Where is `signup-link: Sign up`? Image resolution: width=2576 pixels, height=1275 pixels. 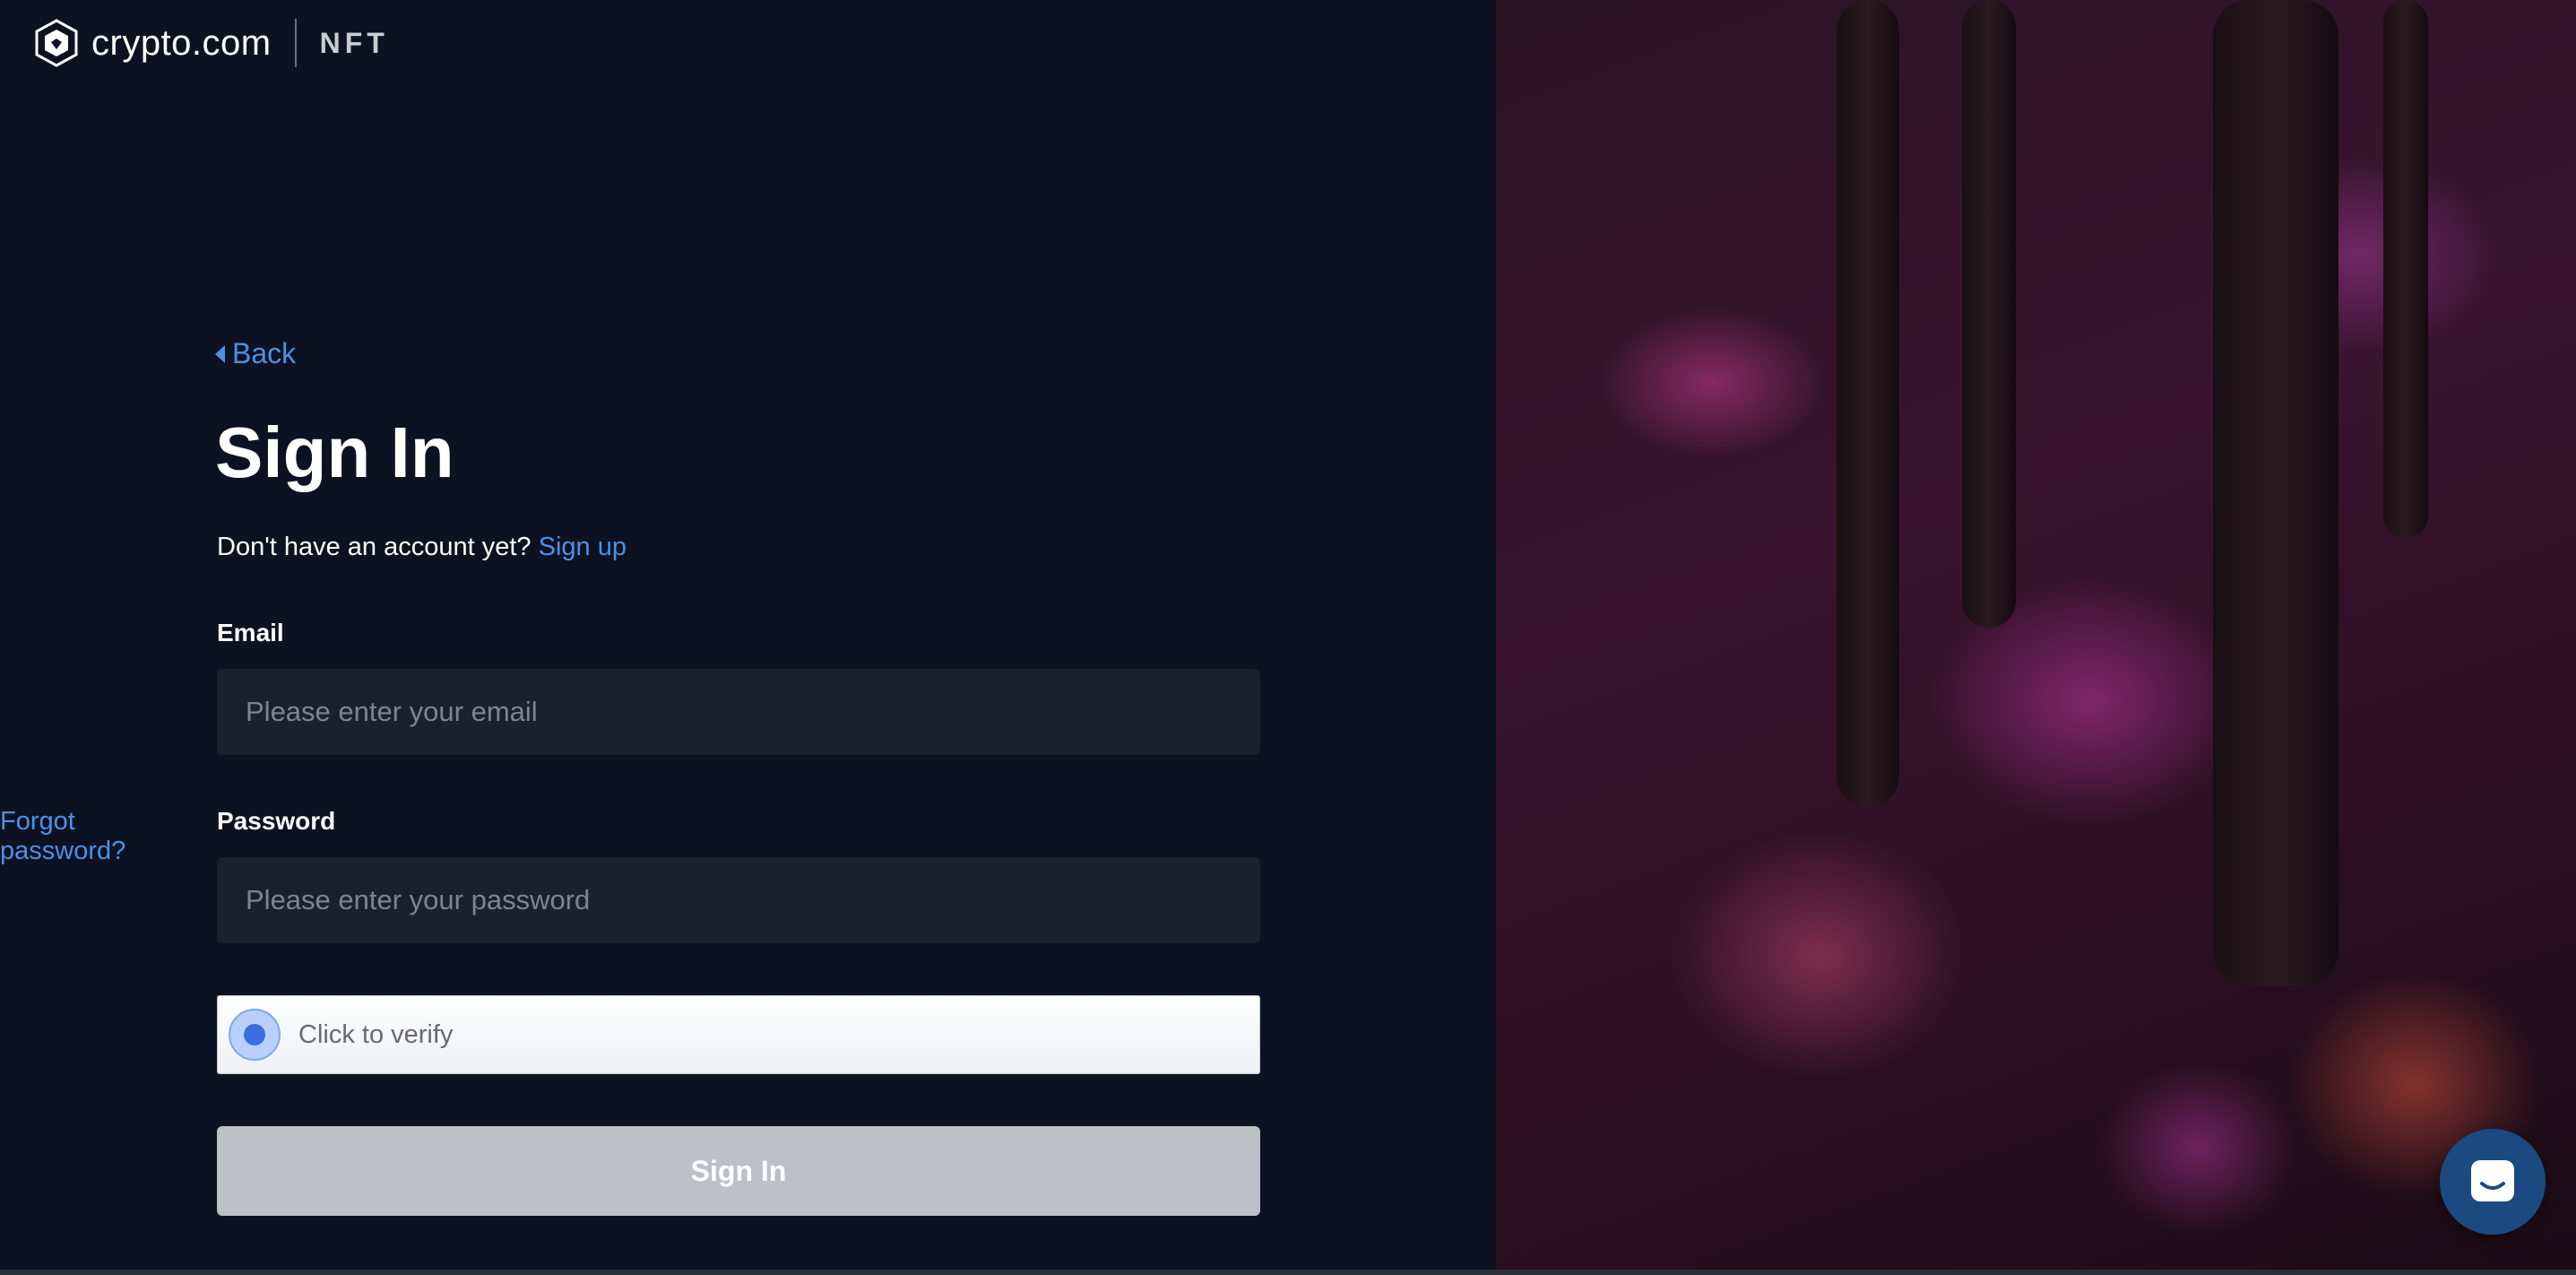
signup-link: Sign up is located at coordinates (583, 547).